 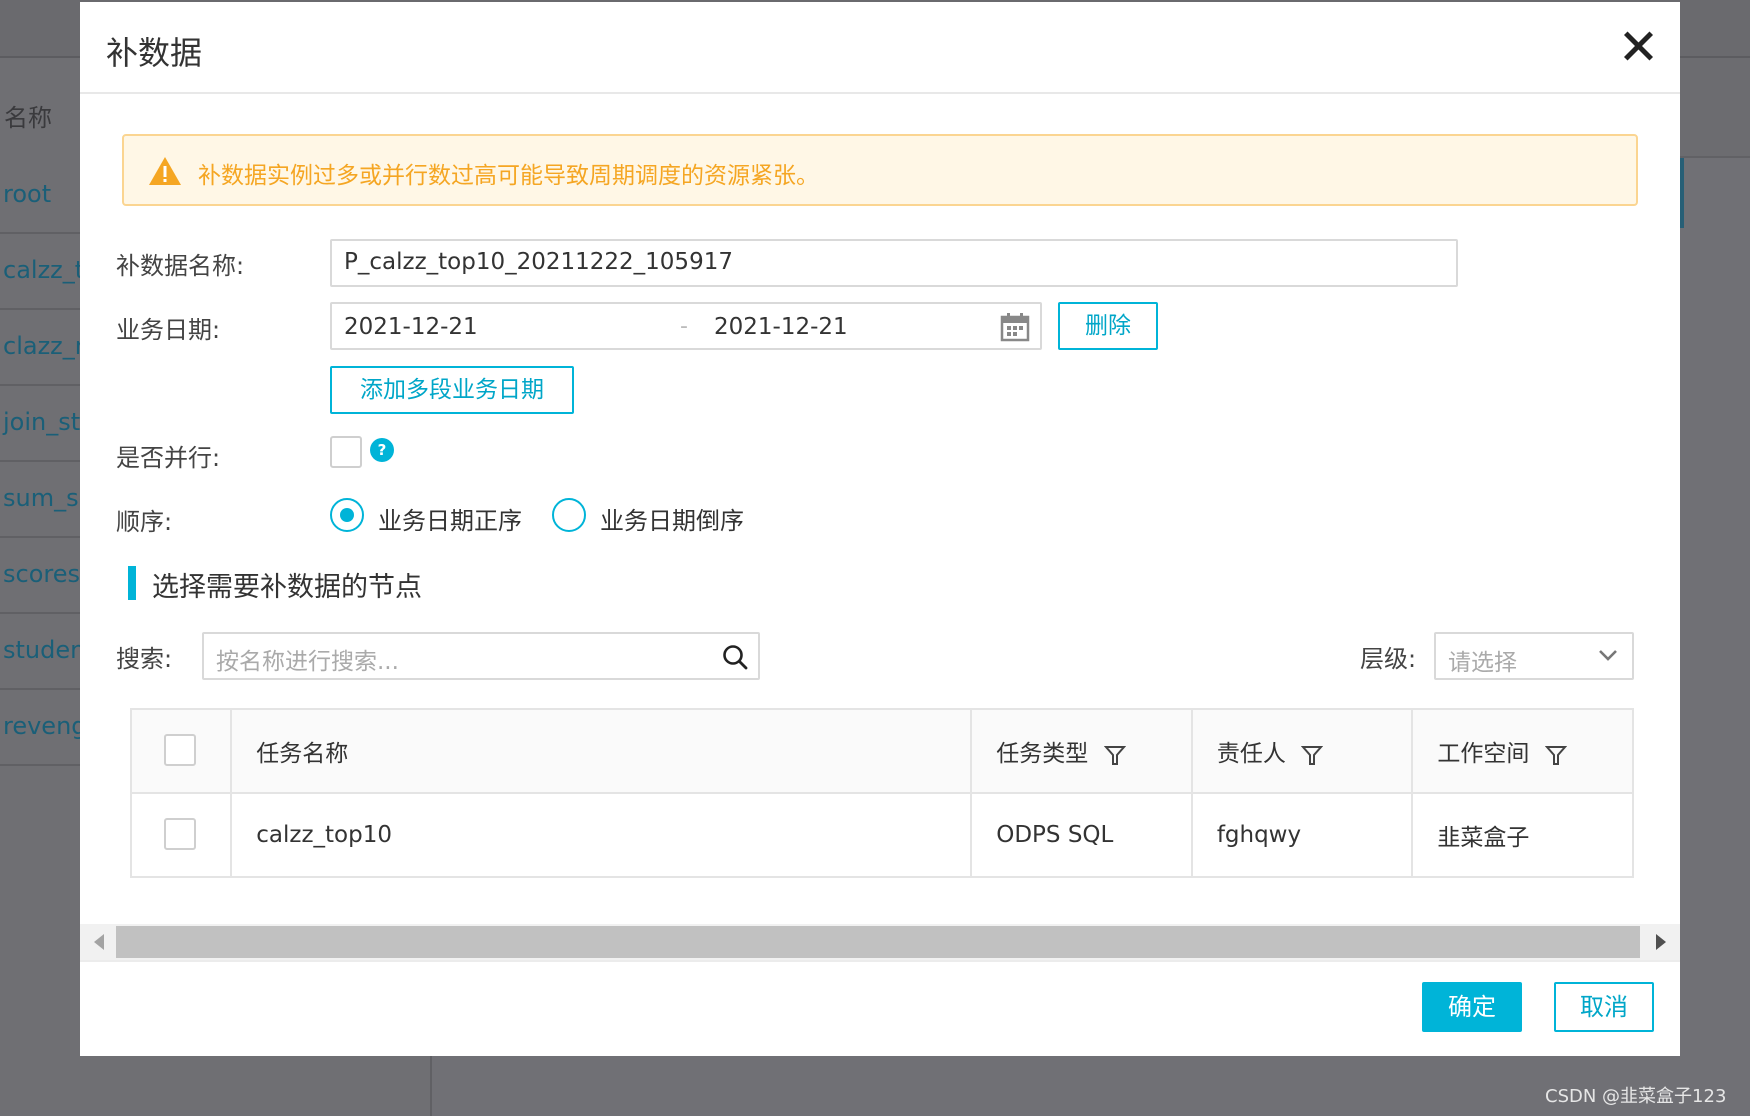 I want to click on warning-text: 补数据实例过多或并行数过高可能导致周期调度的资源紧张。, so click(x=508, y=176).